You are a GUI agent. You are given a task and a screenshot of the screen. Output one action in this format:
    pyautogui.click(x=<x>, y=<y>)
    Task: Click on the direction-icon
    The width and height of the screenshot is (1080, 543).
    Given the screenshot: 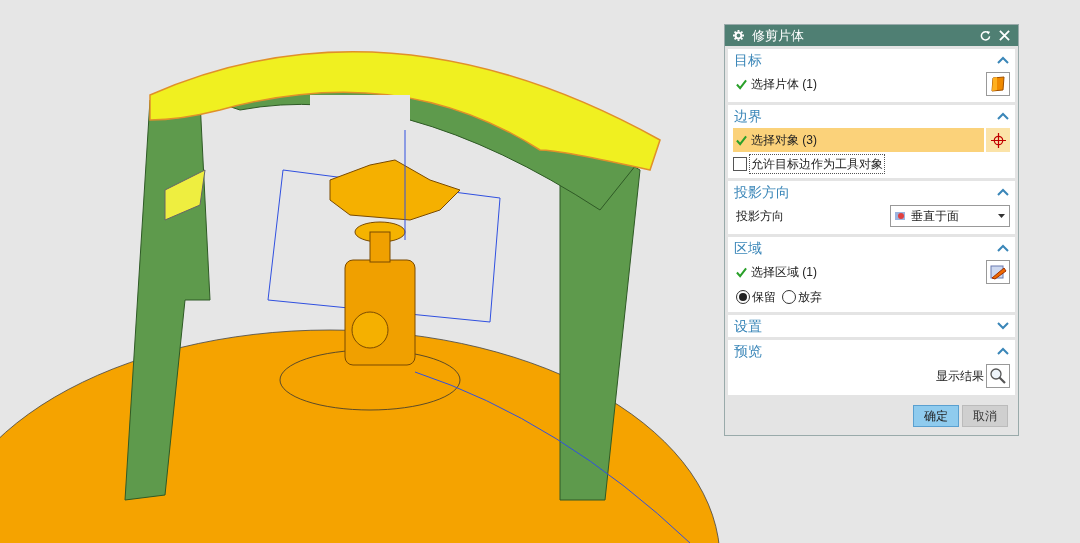 What is the action you would take?
    pyautogui.click(x=901, y=216)
    